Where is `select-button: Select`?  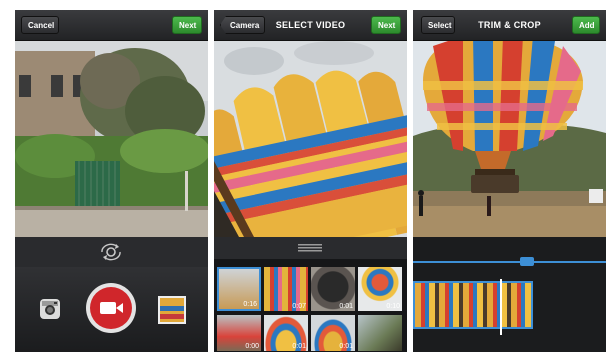
select-button: Select is located at coordinates (438, 25).